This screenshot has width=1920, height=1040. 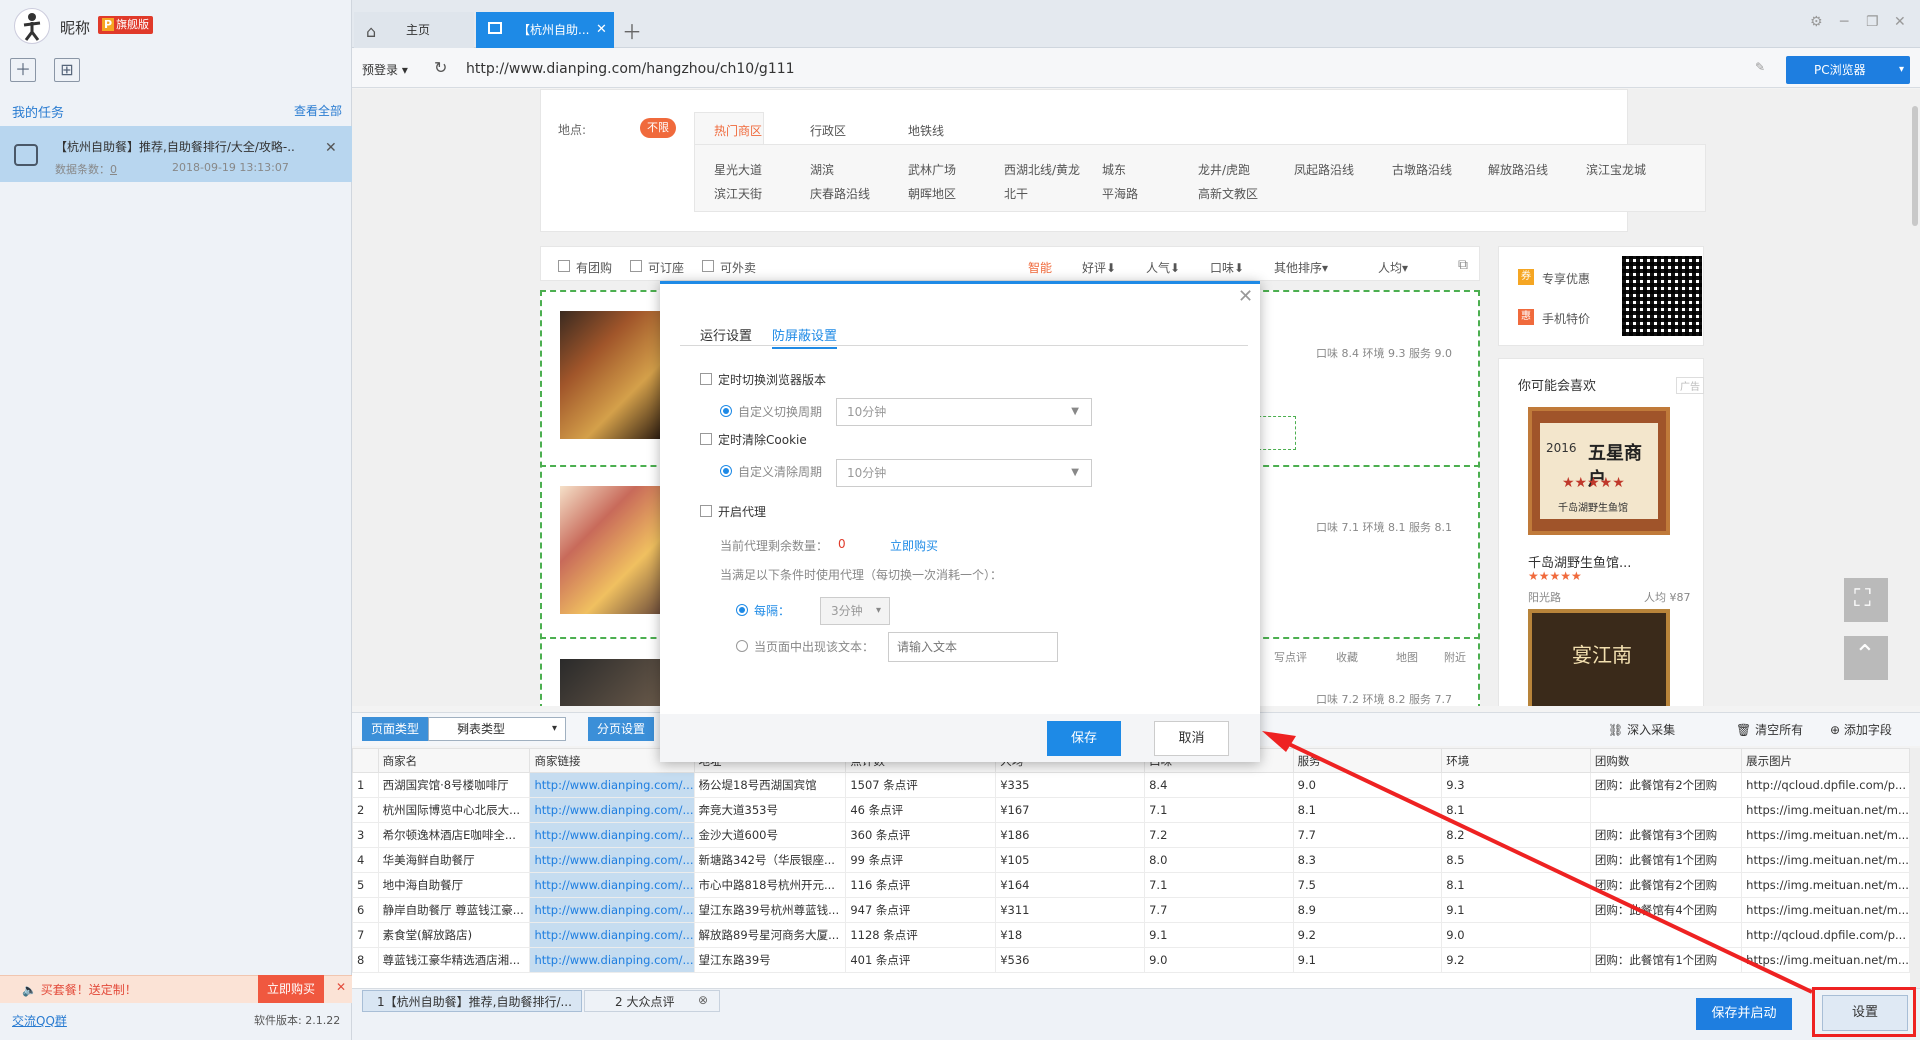 I want to click on table-cell: ¥186, so click(x=1070, y=835).